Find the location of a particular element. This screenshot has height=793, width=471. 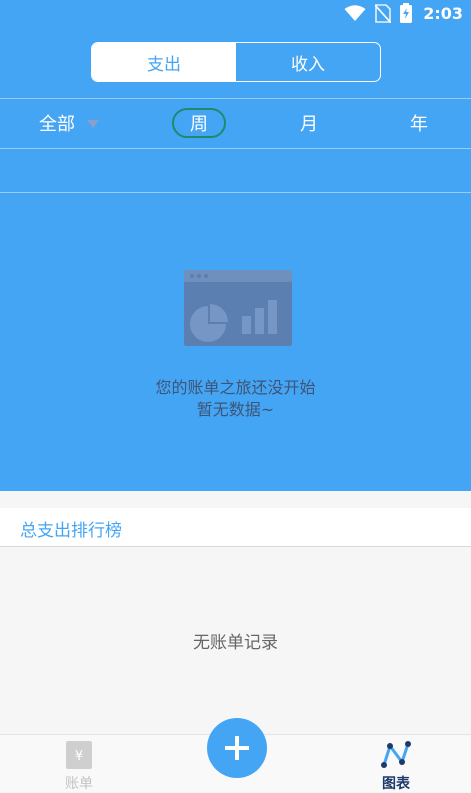

nav-charts: 图表 is located at coordinates (396, 764).